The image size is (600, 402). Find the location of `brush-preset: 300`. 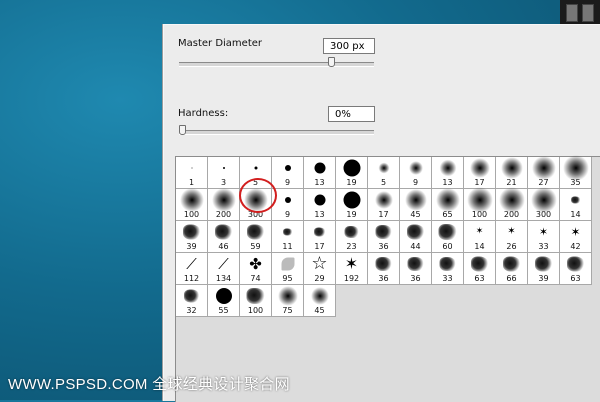

brush-preset: 300 is located at coordinates (544, 204).